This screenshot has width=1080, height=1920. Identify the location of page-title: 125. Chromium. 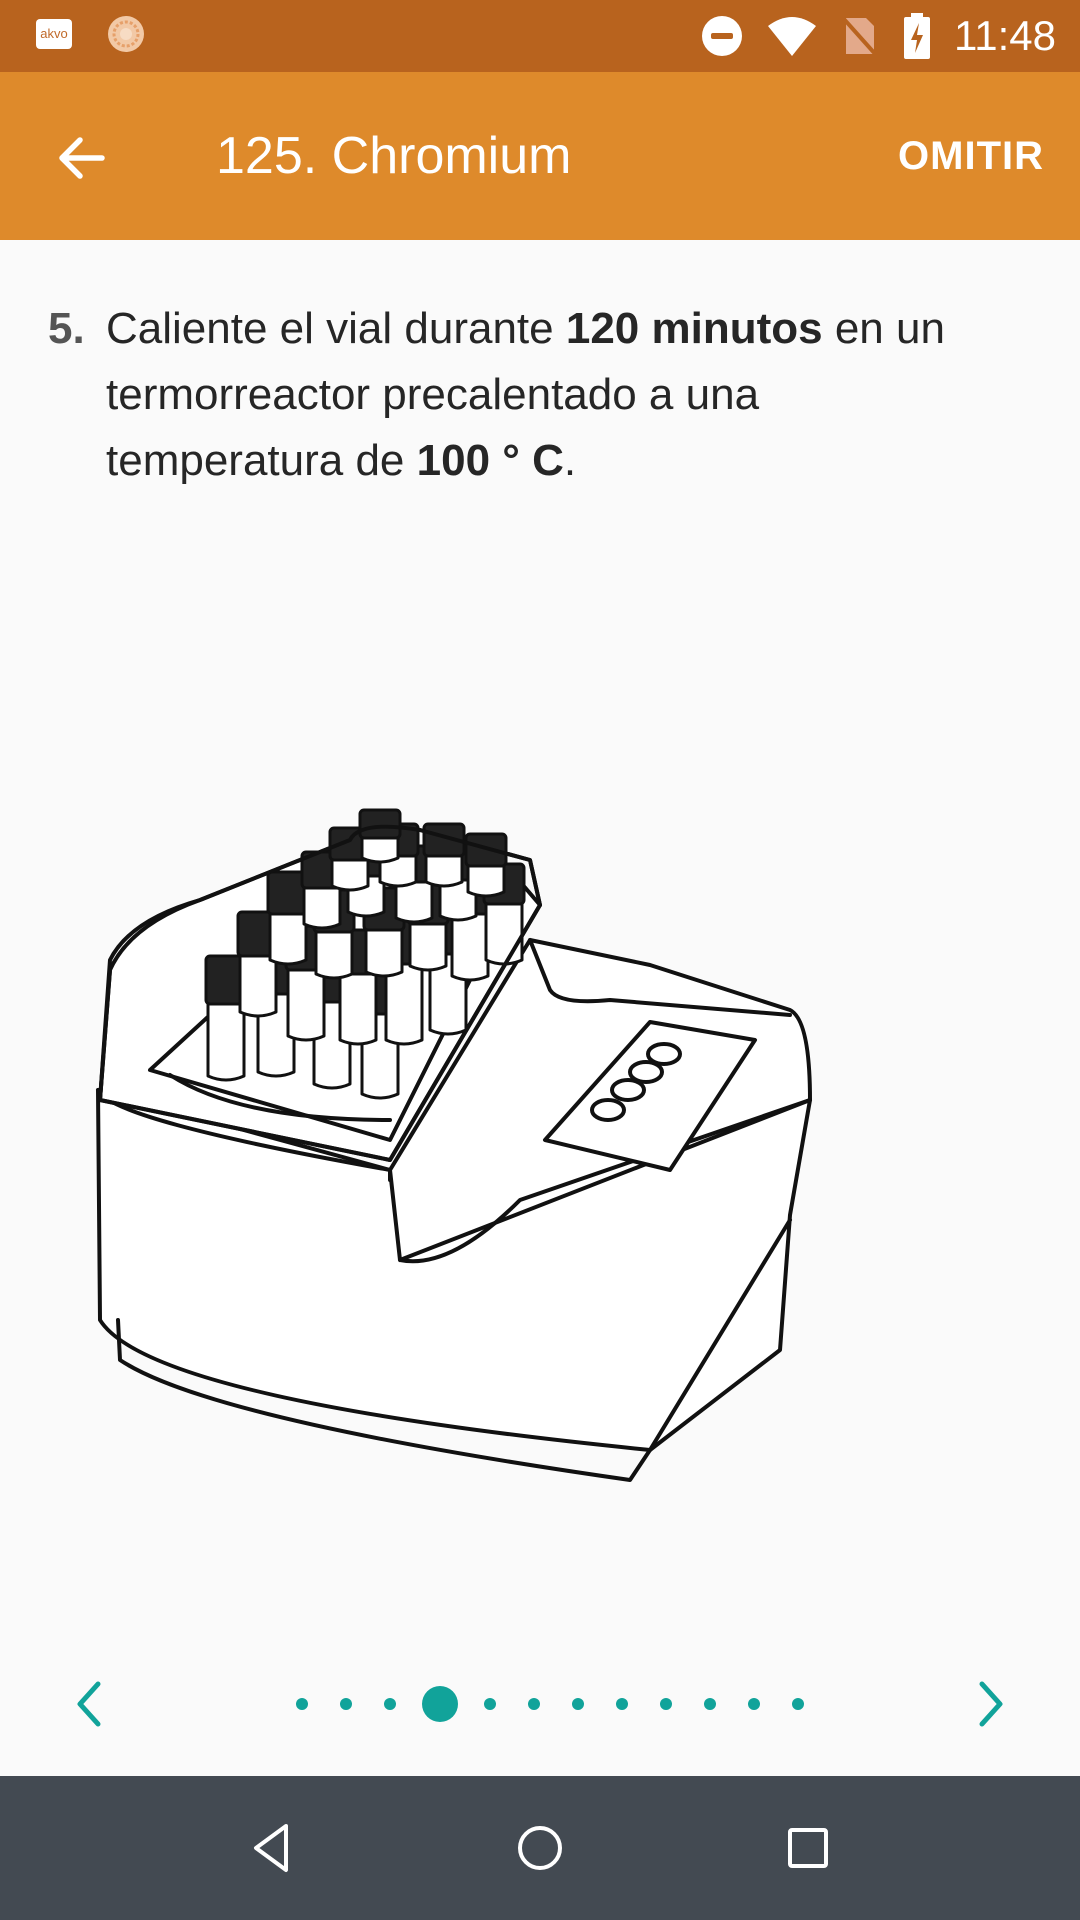
(394, 156).